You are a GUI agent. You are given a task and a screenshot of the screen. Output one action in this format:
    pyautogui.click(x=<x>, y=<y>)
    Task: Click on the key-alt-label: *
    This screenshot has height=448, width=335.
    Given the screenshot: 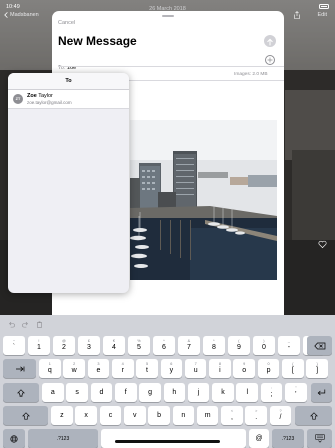 What is the action you would take?
    pyautogui.click(x=214, y=340)
    